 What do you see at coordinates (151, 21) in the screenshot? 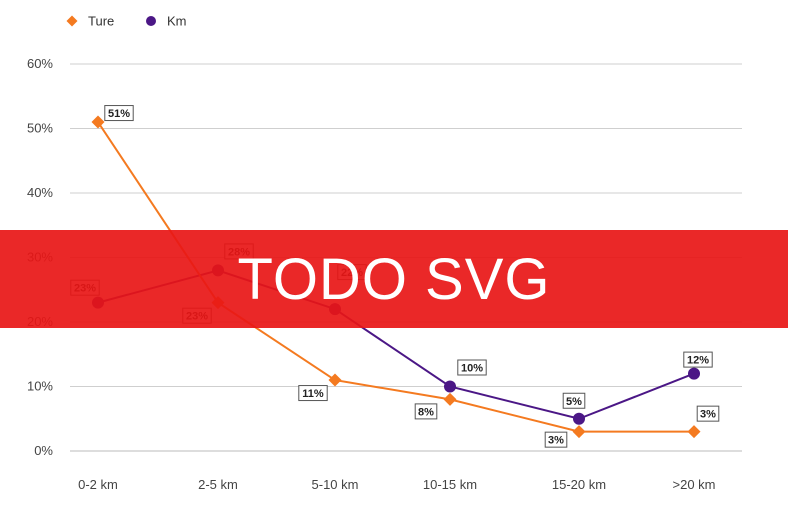
I see `legend-marker-circle` at bounding box center [151, 21].